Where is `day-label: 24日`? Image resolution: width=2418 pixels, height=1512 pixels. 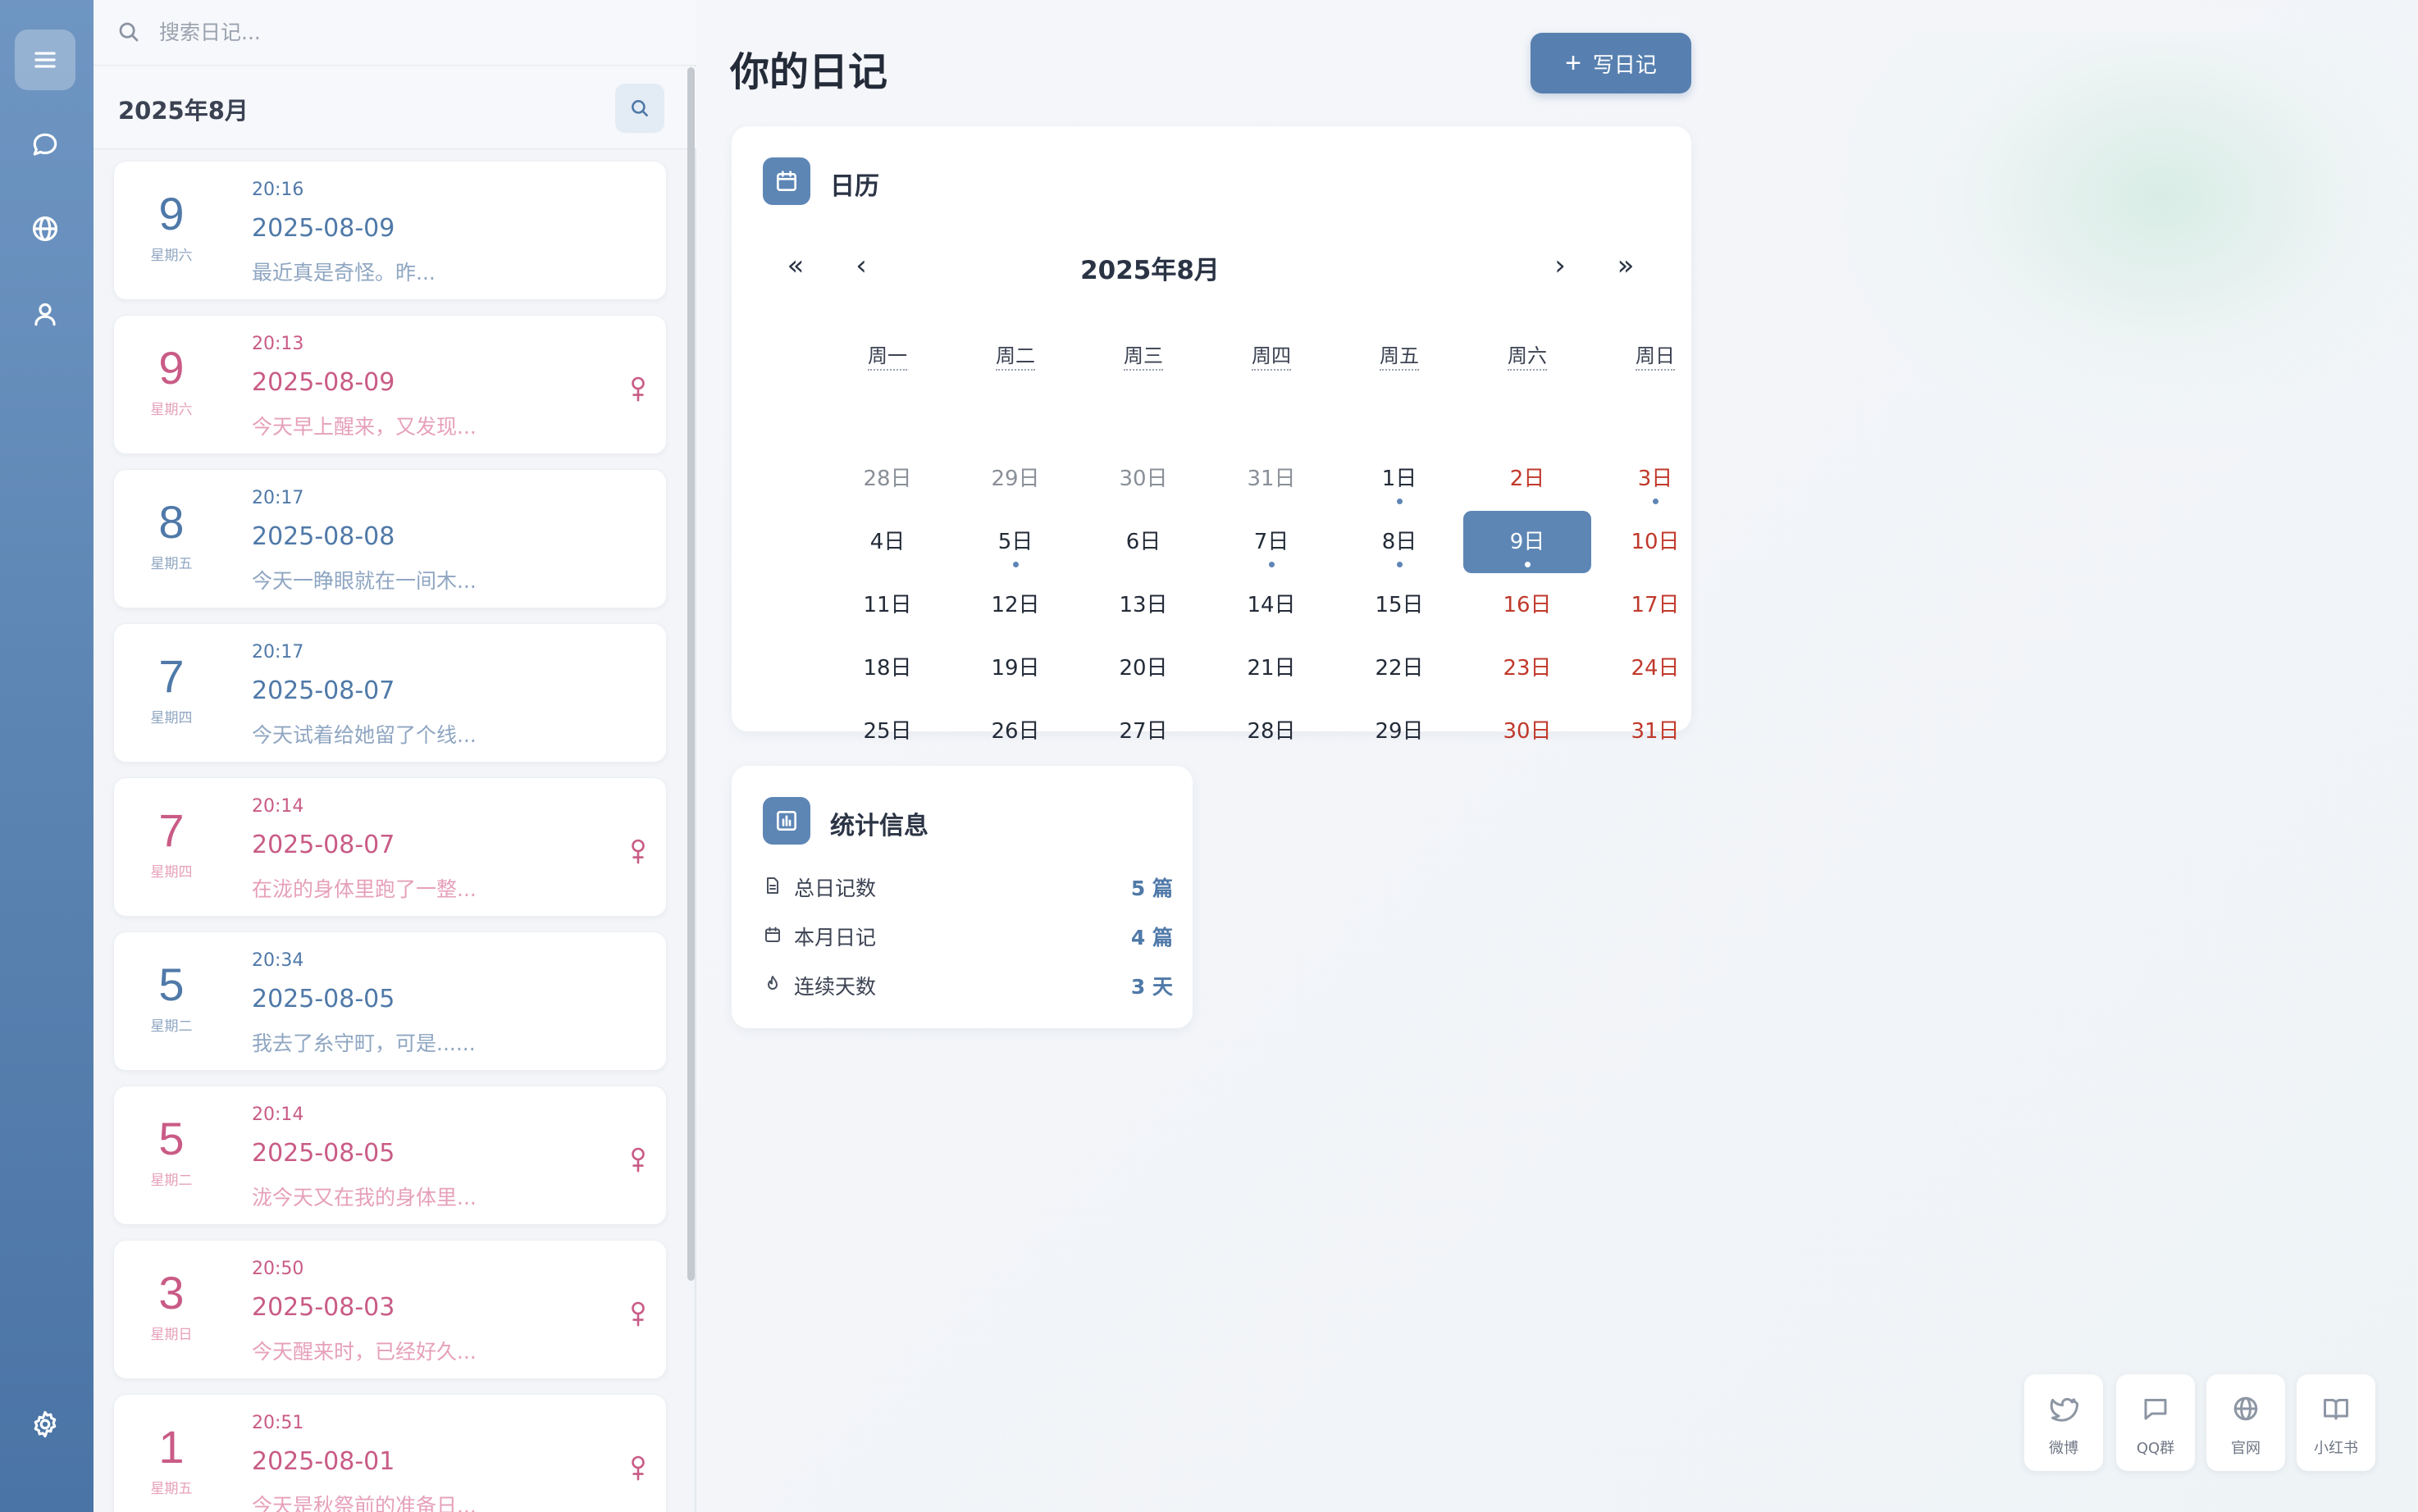 day-label: 24日 is located at coordinates (1655, 668).